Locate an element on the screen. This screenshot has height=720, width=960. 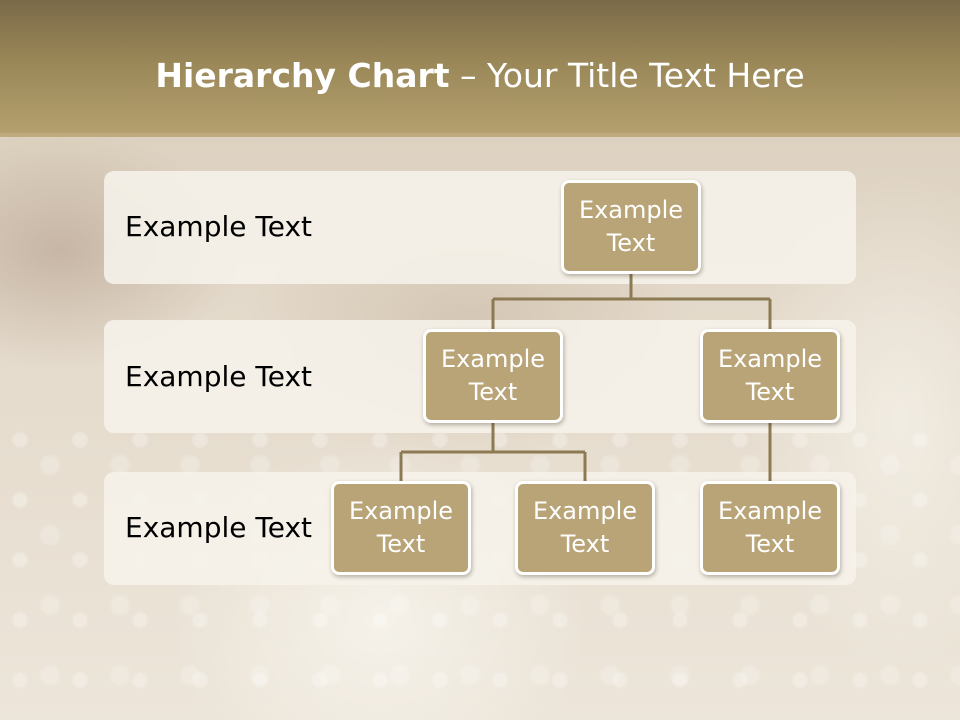
slide-title: Hierarchy Chart – Your Title Text Here is located at coordinates (480, 76).